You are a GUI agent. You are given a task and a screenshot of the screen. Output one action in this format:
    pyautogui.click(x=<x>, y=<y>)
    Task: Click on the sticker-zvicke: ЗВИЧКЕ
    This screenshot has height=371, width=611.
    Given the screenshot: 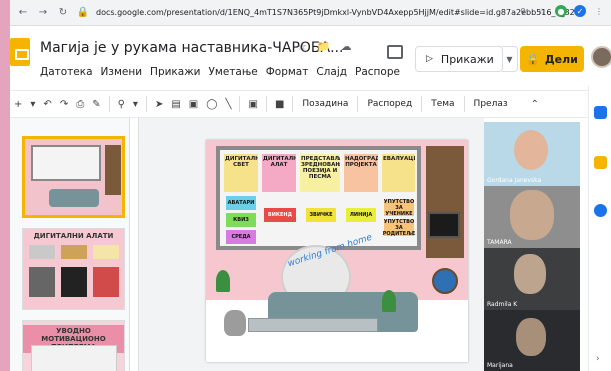 What is the action you would take?
    pyautogui.click(x=321, y=215)
    